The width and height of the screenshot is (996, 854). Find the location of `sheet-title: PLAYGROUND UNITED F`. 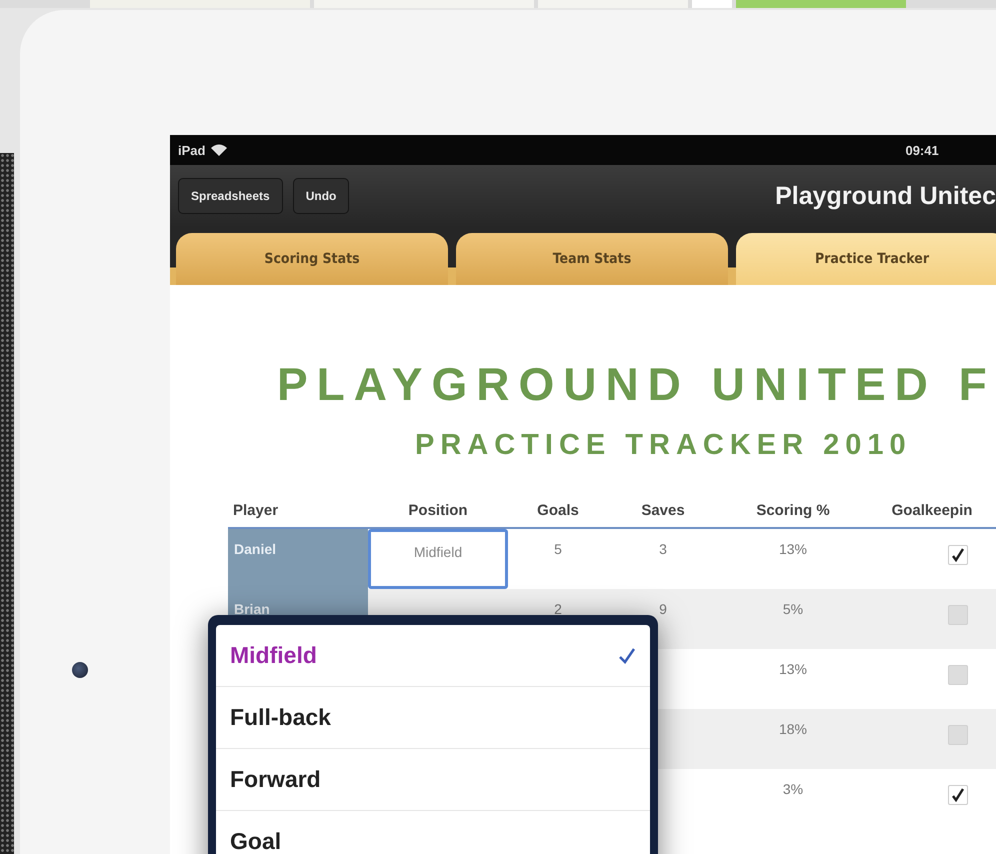

sheet-title: PLAYGROUND UNITED F is located at coordinates (636, 384).